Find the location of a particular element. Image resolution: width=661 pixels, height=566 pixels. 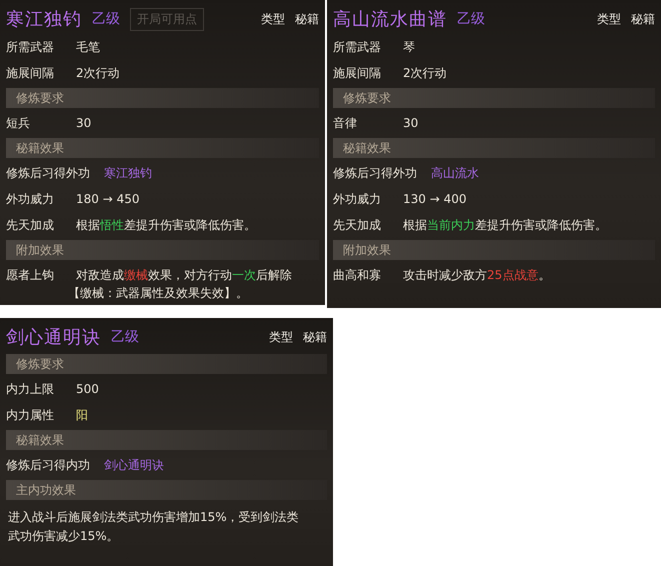

field-label: 修炼后习得内功 is located at coordinates (48, 465).